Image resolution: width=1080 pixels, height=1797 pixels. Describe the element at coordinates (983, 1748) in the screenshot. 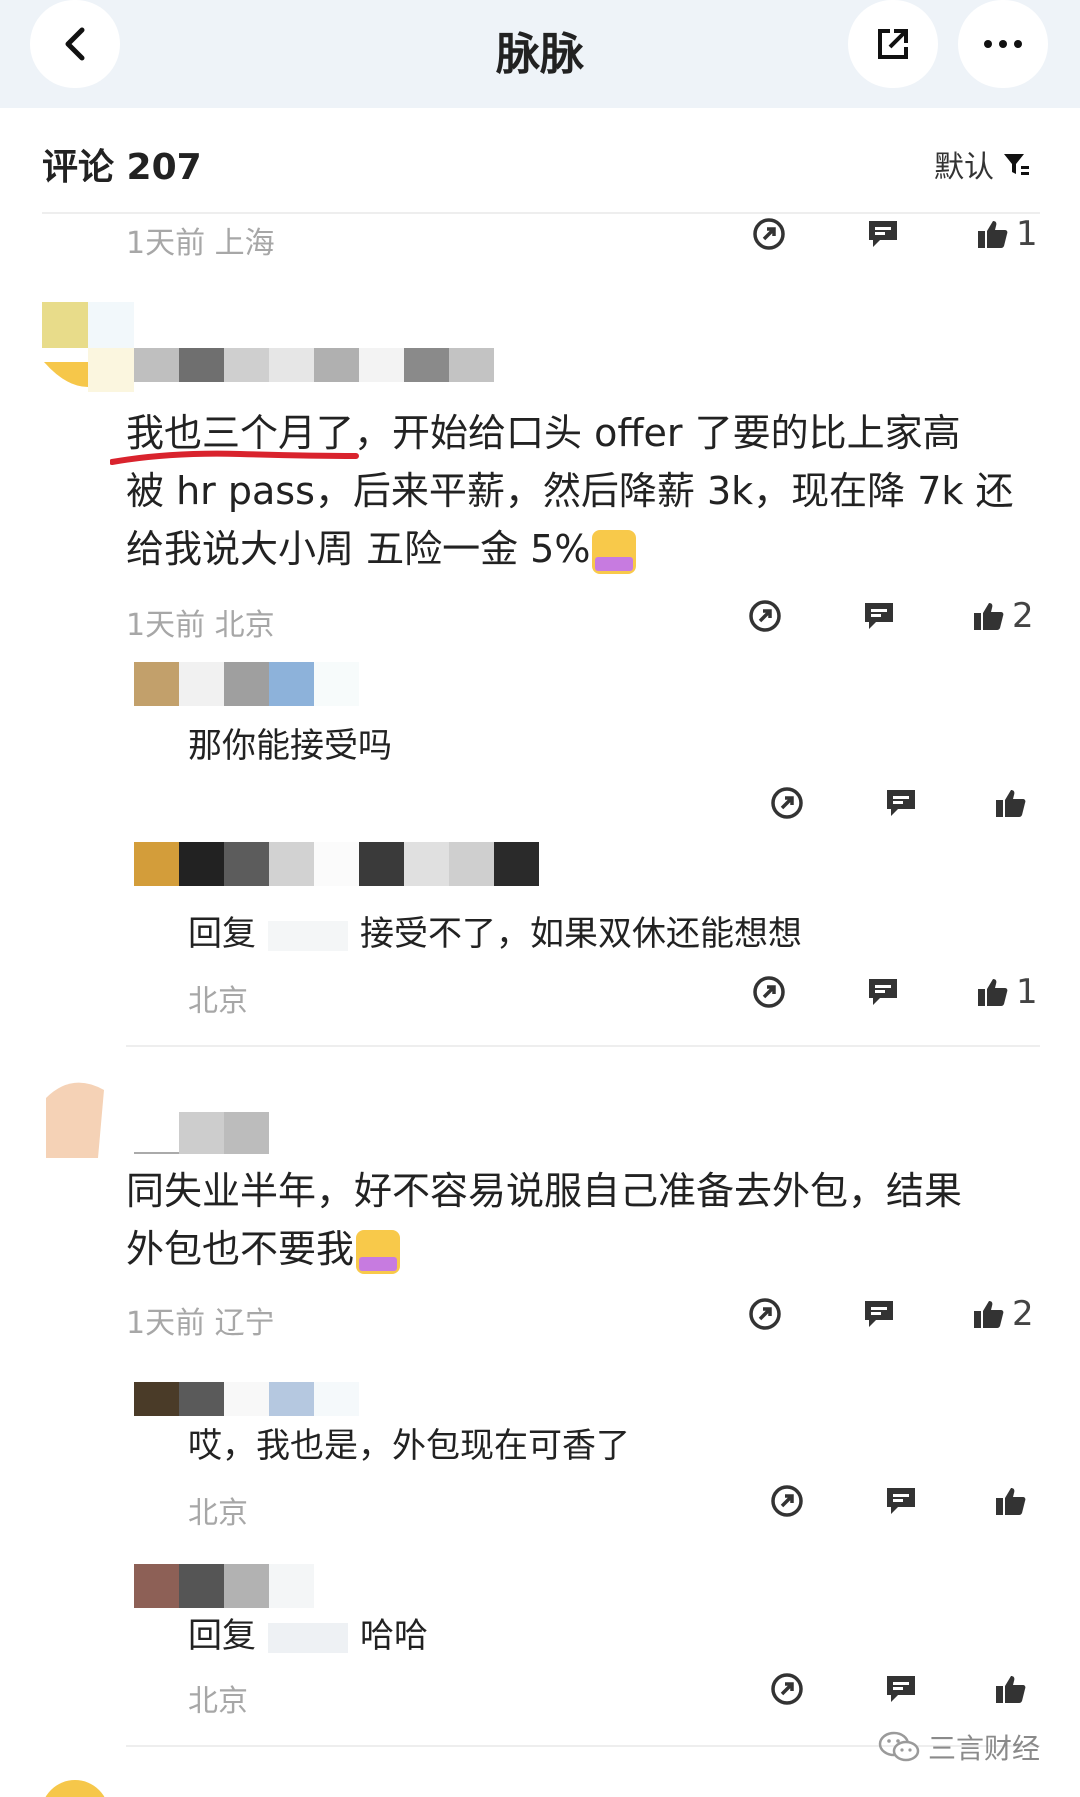

I see `watermark-label: 三言财经` at that location.